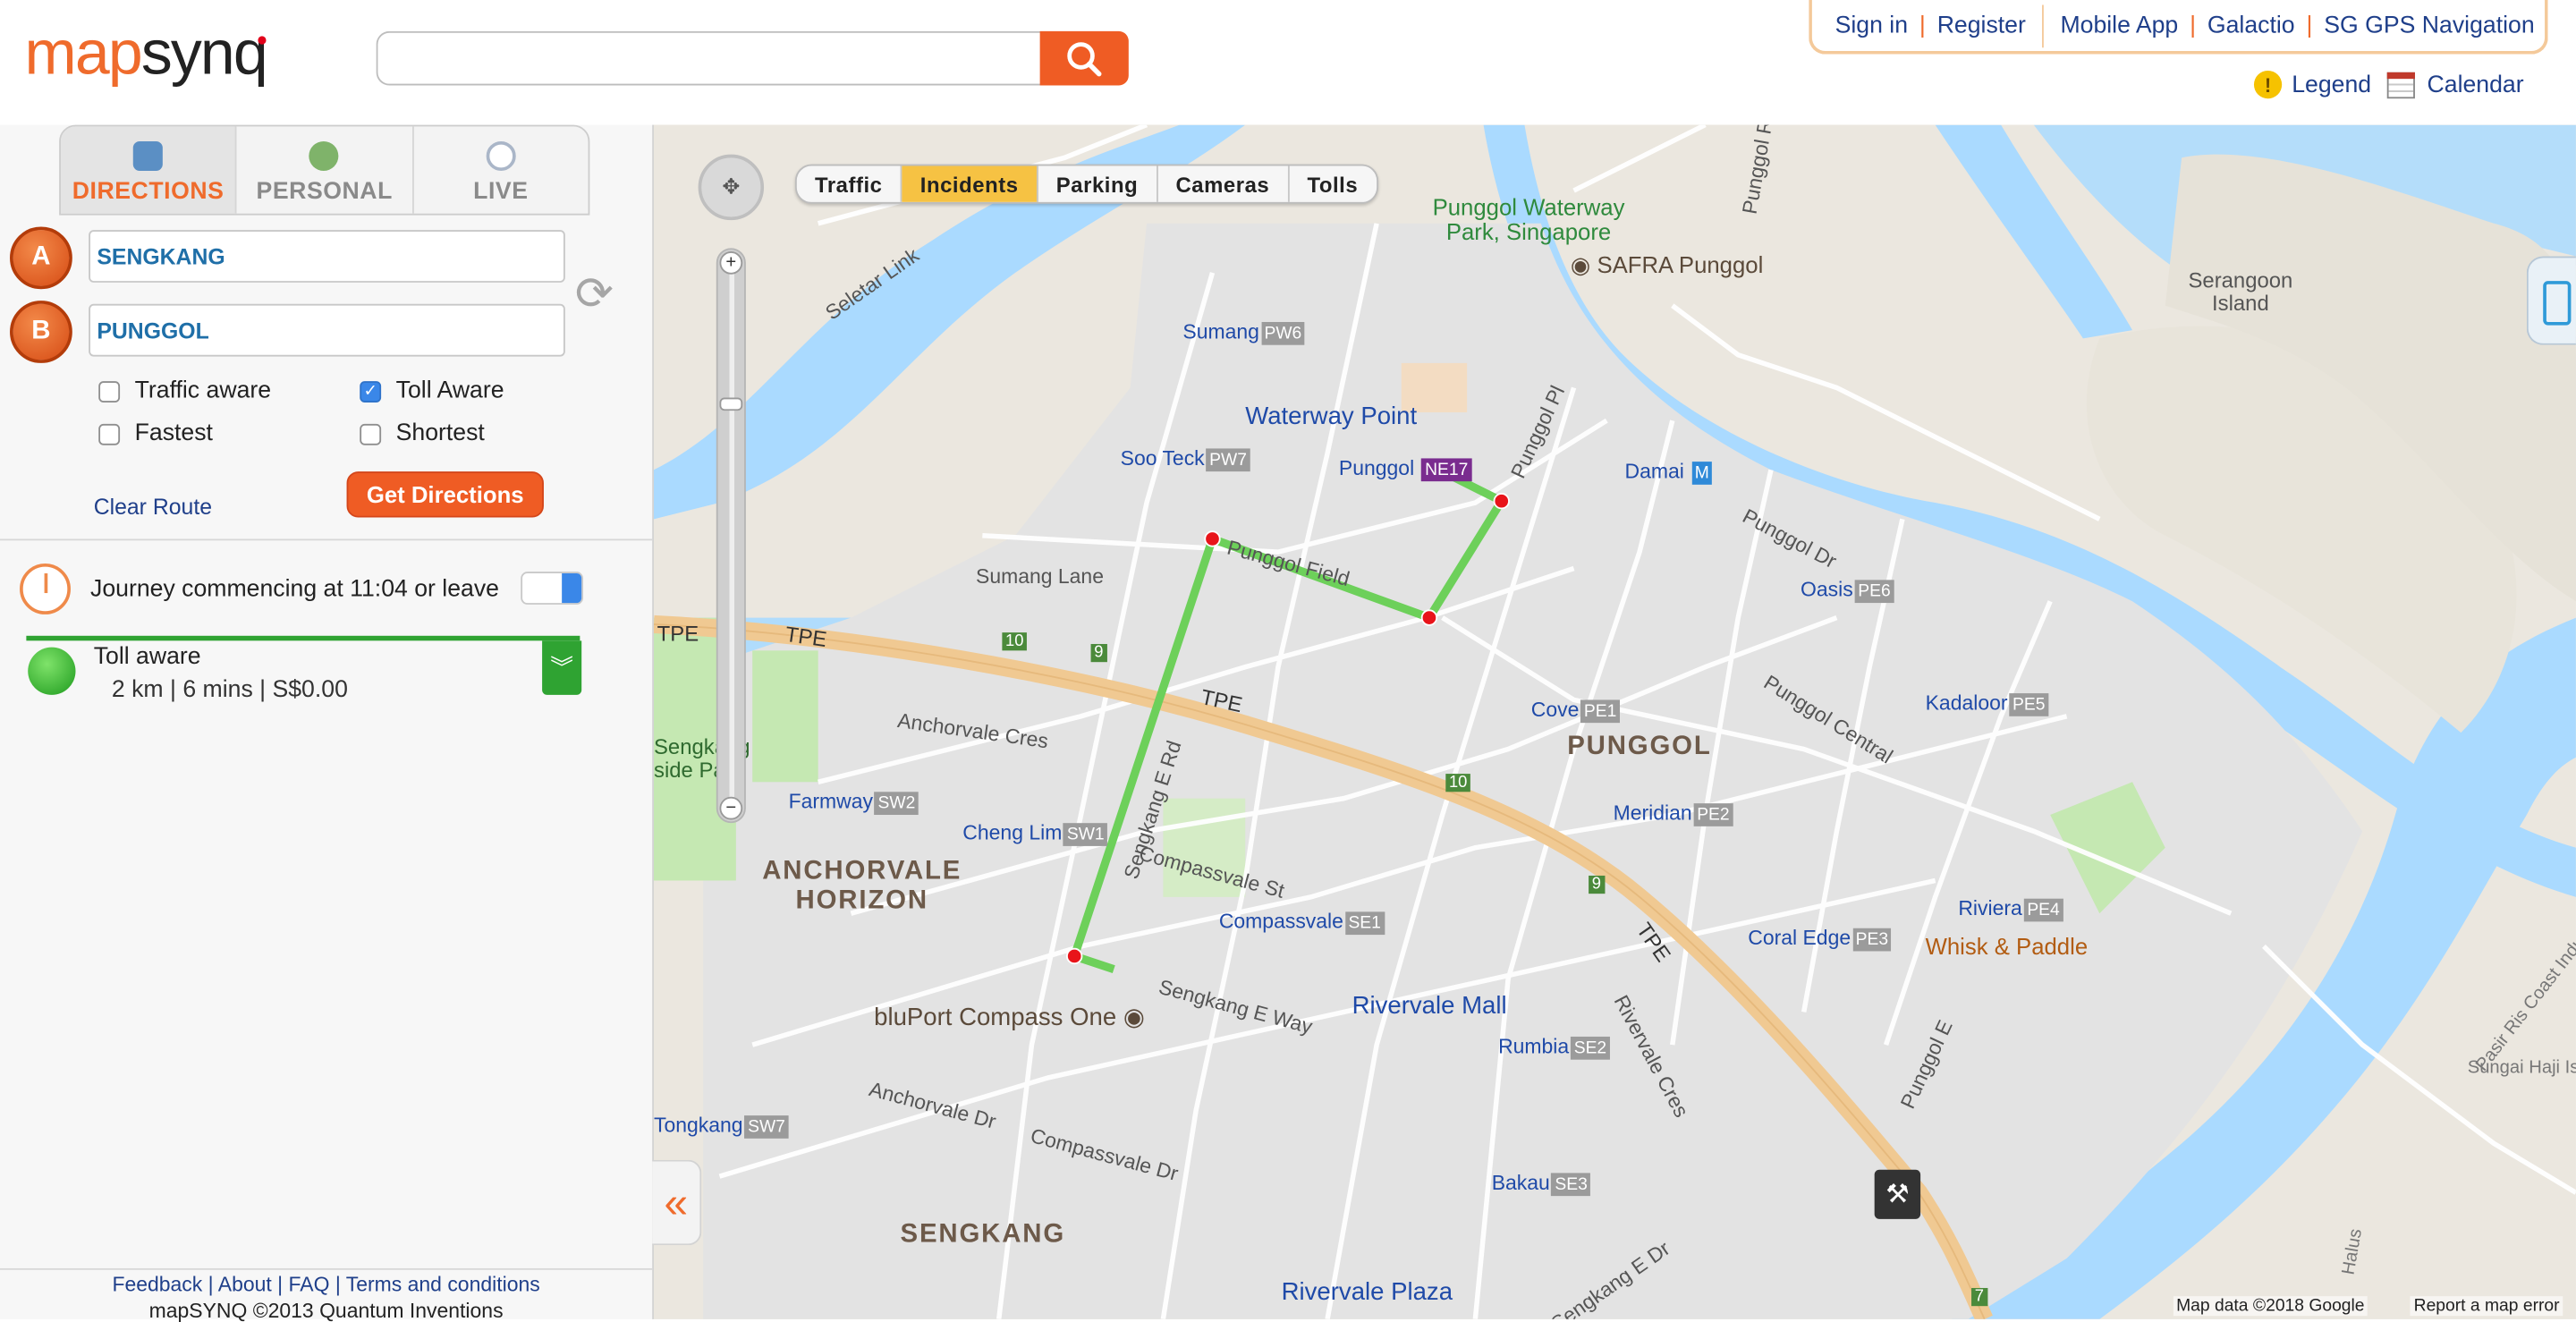  I want to click on faq-link: FAQ, so click(309, 1284).